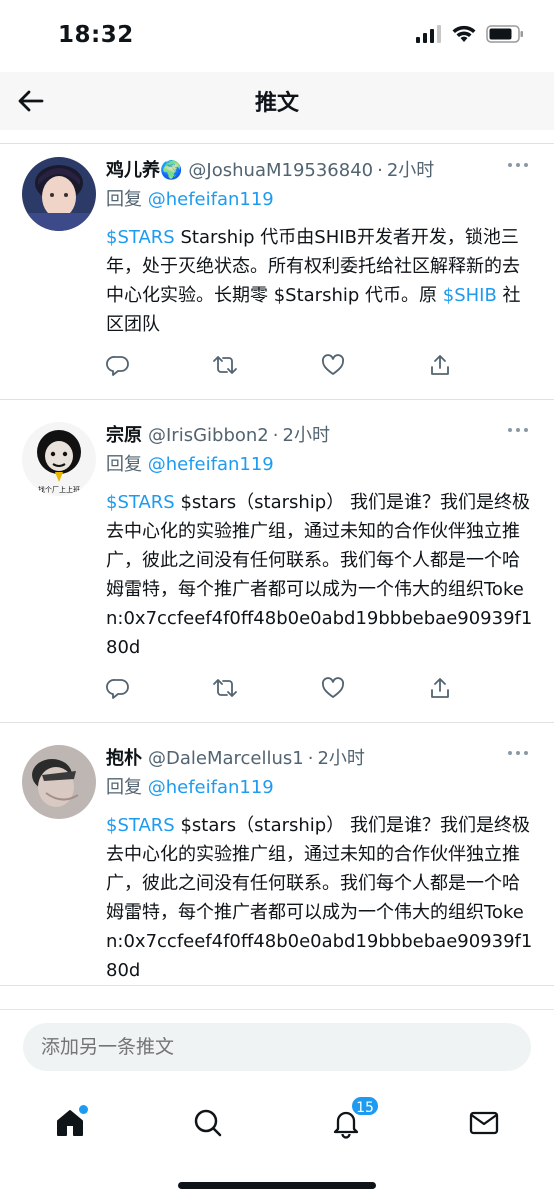  I want to click on signal-icon, so click(428, 34).